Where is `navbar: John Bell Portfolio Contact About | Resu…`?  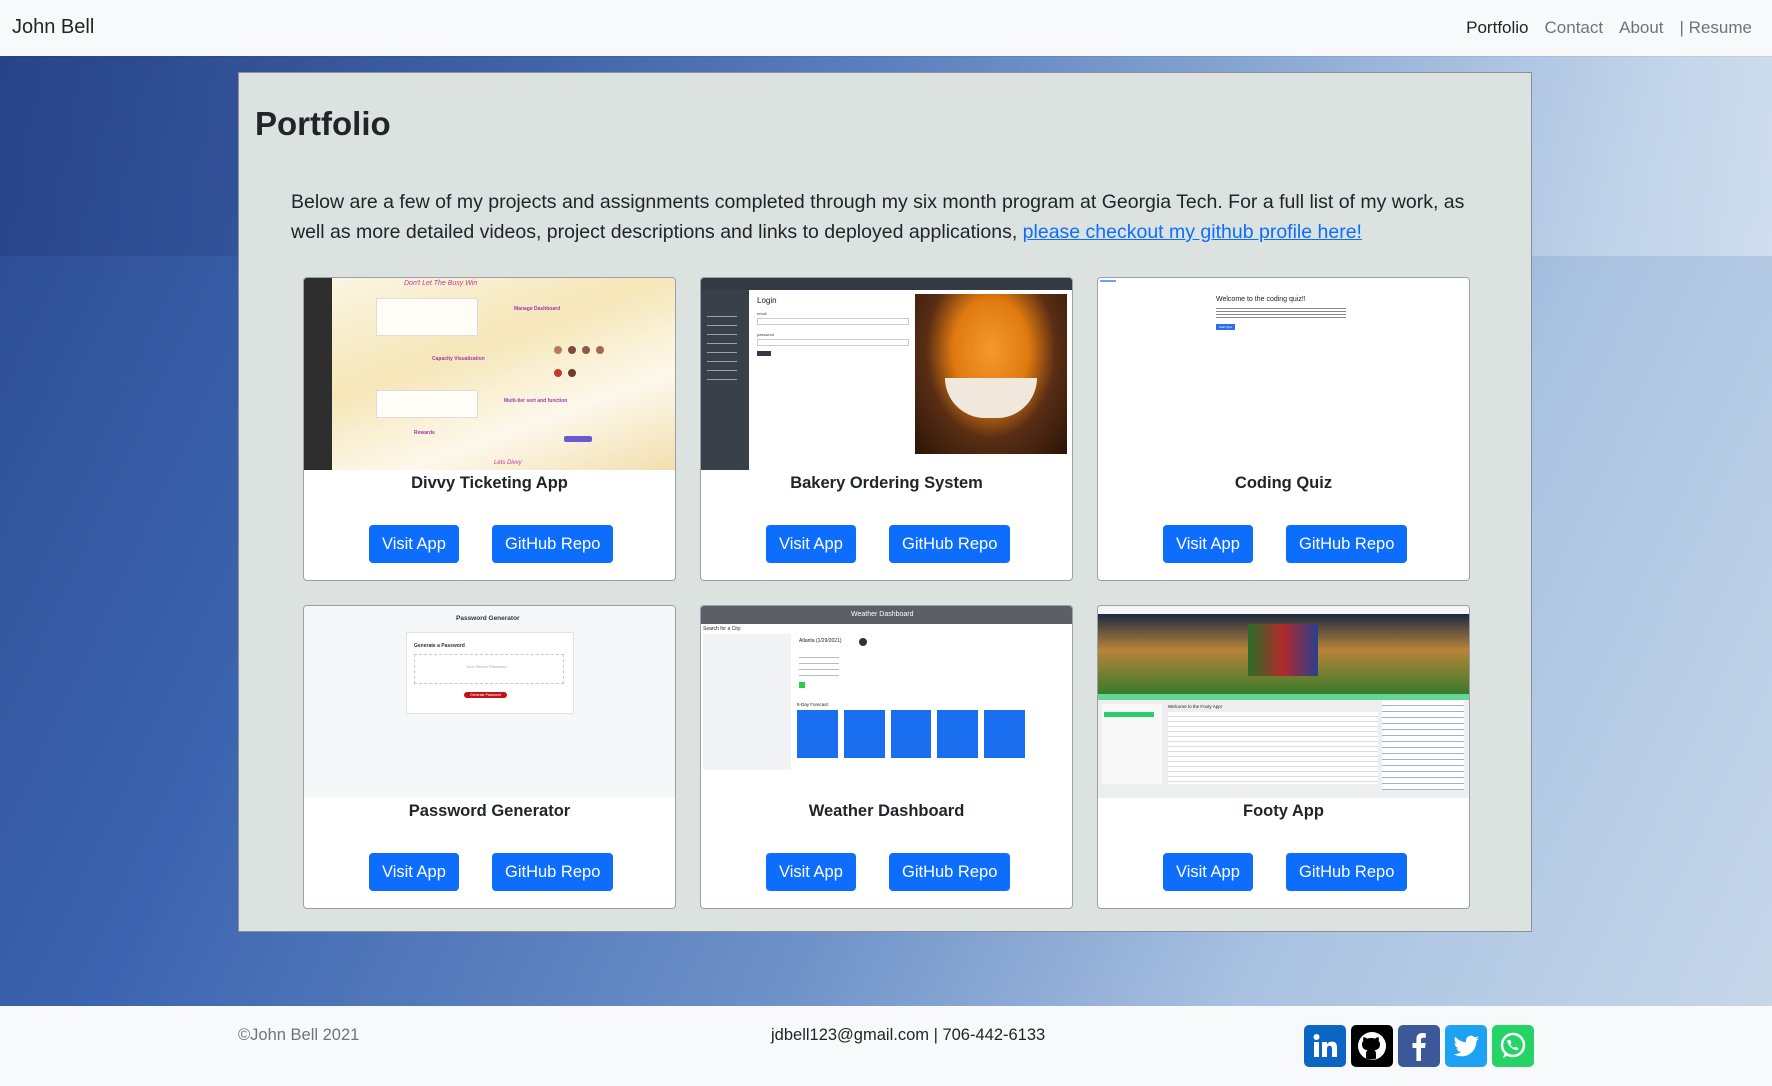
navbar: John Bell Portfolio Contact About | Resu… is located at coordinates (886, 28).